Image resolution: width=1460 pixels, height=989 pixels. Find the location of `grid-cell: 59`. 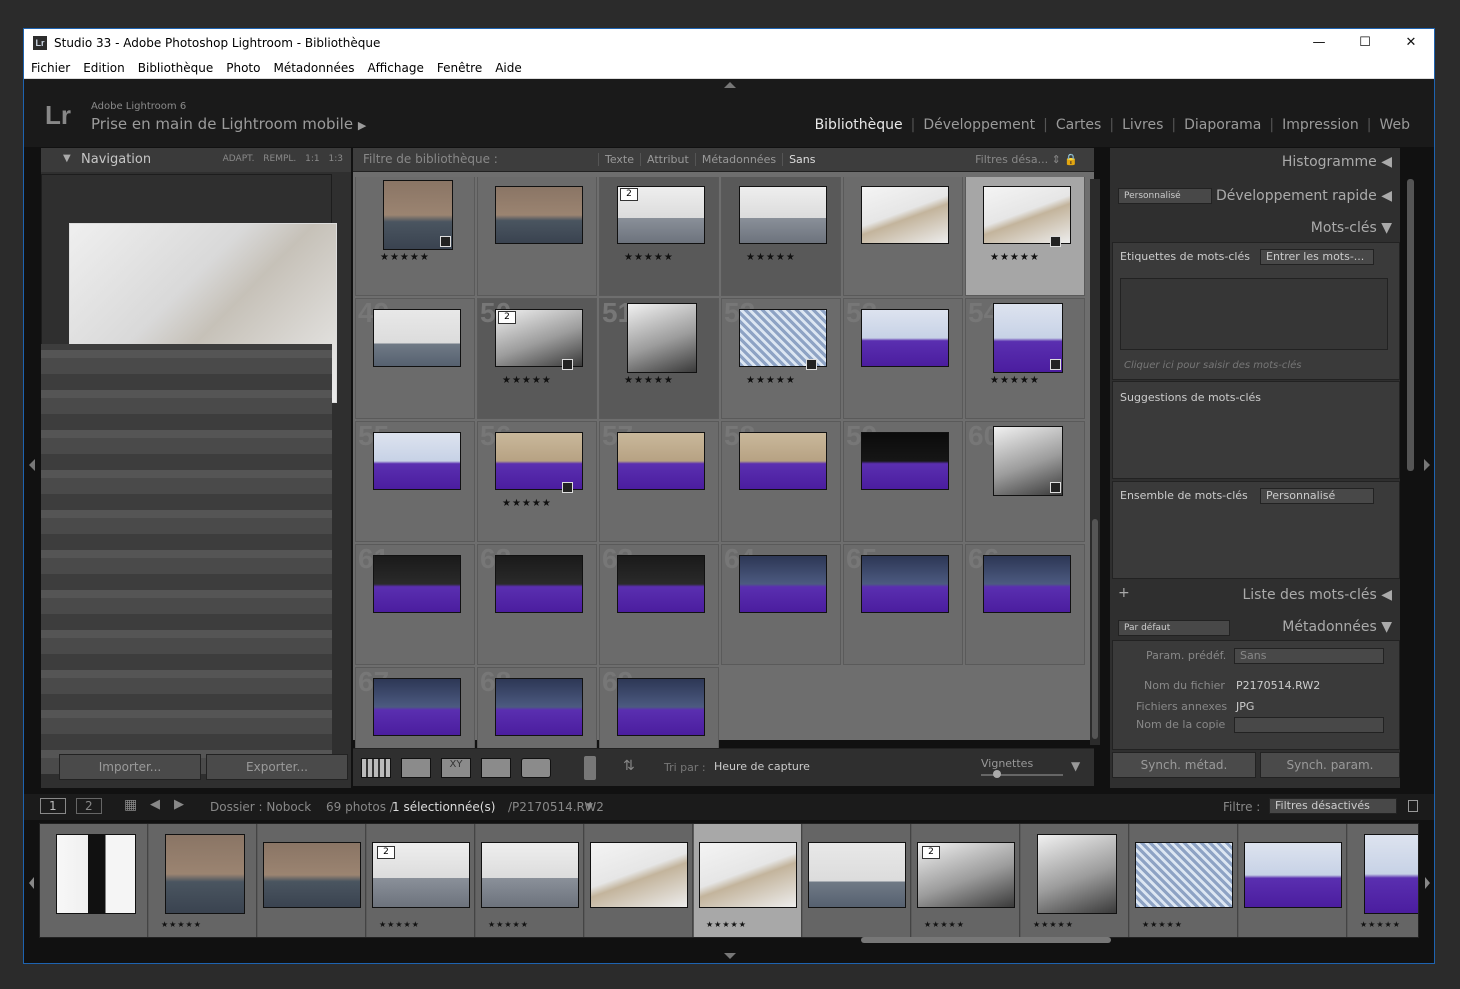

grid-cell: 59 is located at coordinates (903, 481).